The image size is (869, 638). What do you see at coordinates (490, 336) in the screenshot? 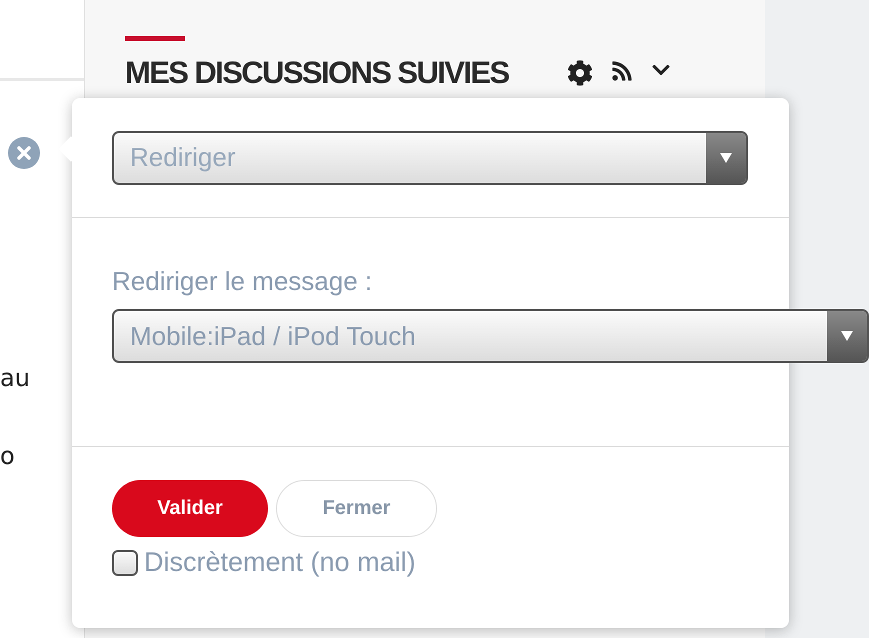
I see `target-select: Mobile:iPad / iPod Touch` at bounding box center [490, 336].